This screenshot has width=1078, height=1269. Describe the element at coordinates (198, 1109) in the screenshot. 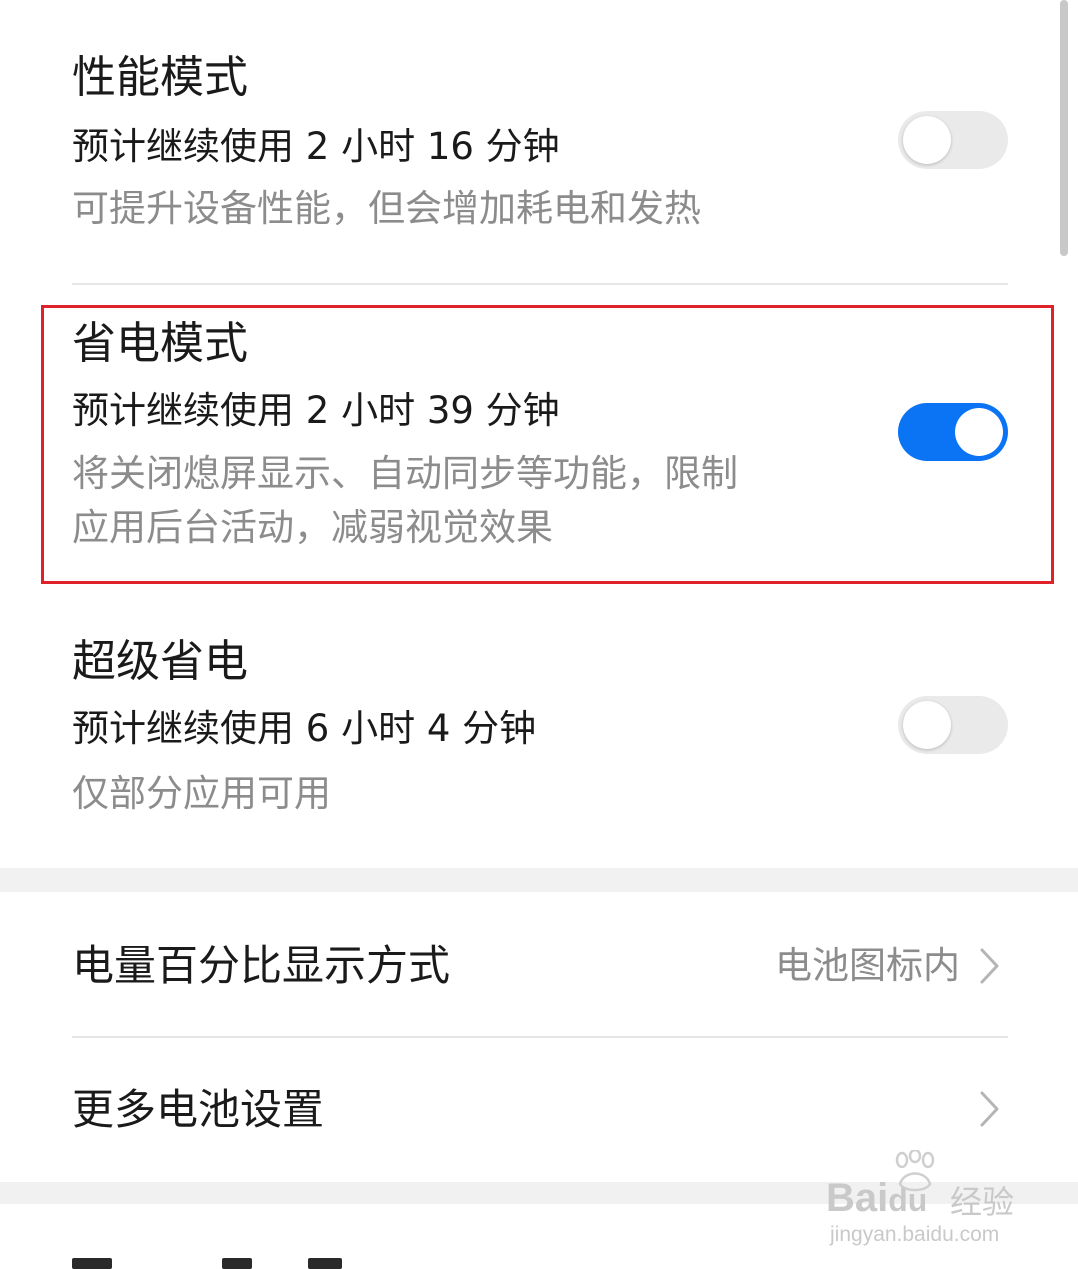

I see `more-battery-settings-label: 更多电池设置` at that location.